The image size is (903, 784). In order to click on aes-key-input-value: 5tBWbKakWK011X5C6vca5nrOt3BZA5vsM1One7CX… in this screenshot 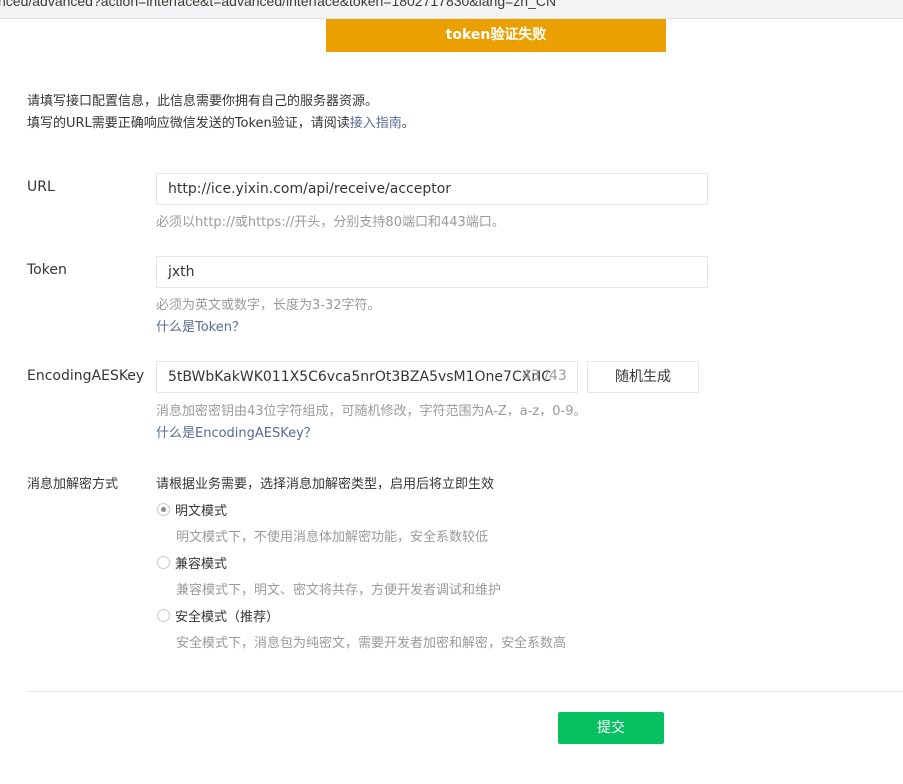, I will do `click(359, 377)`.